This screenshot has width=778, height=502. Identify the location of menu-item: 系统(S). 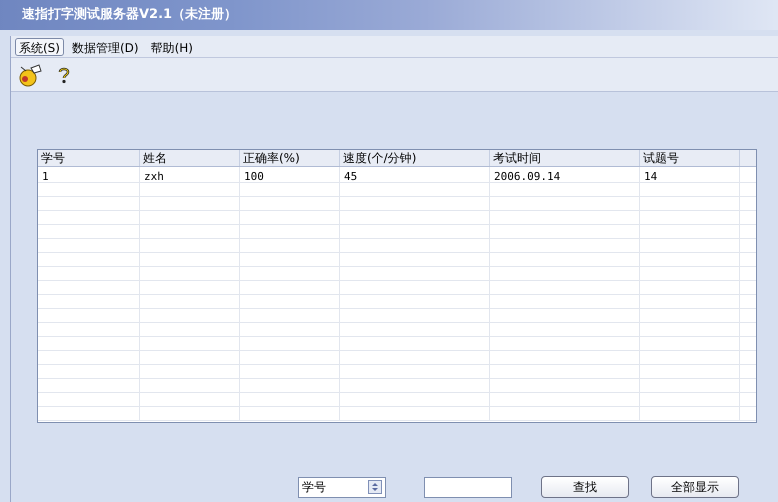
(39, 47).